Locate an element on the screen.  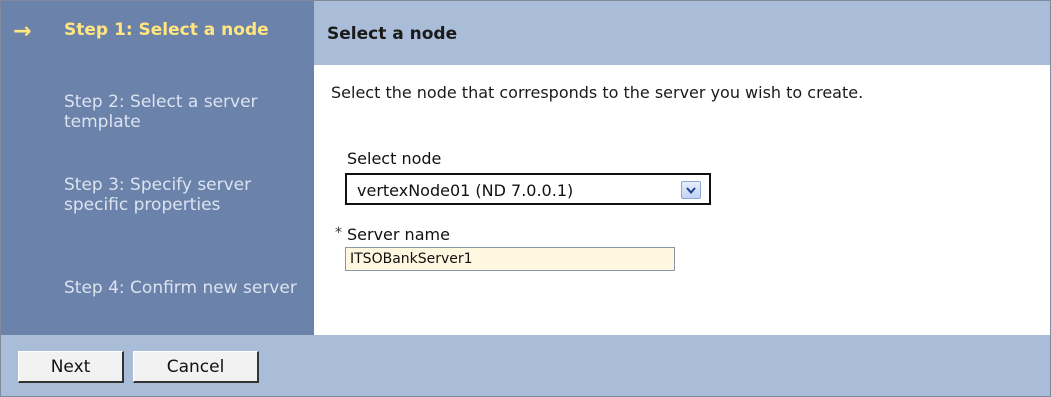
panel-title: Select a node is located at coordinates (392, 34).